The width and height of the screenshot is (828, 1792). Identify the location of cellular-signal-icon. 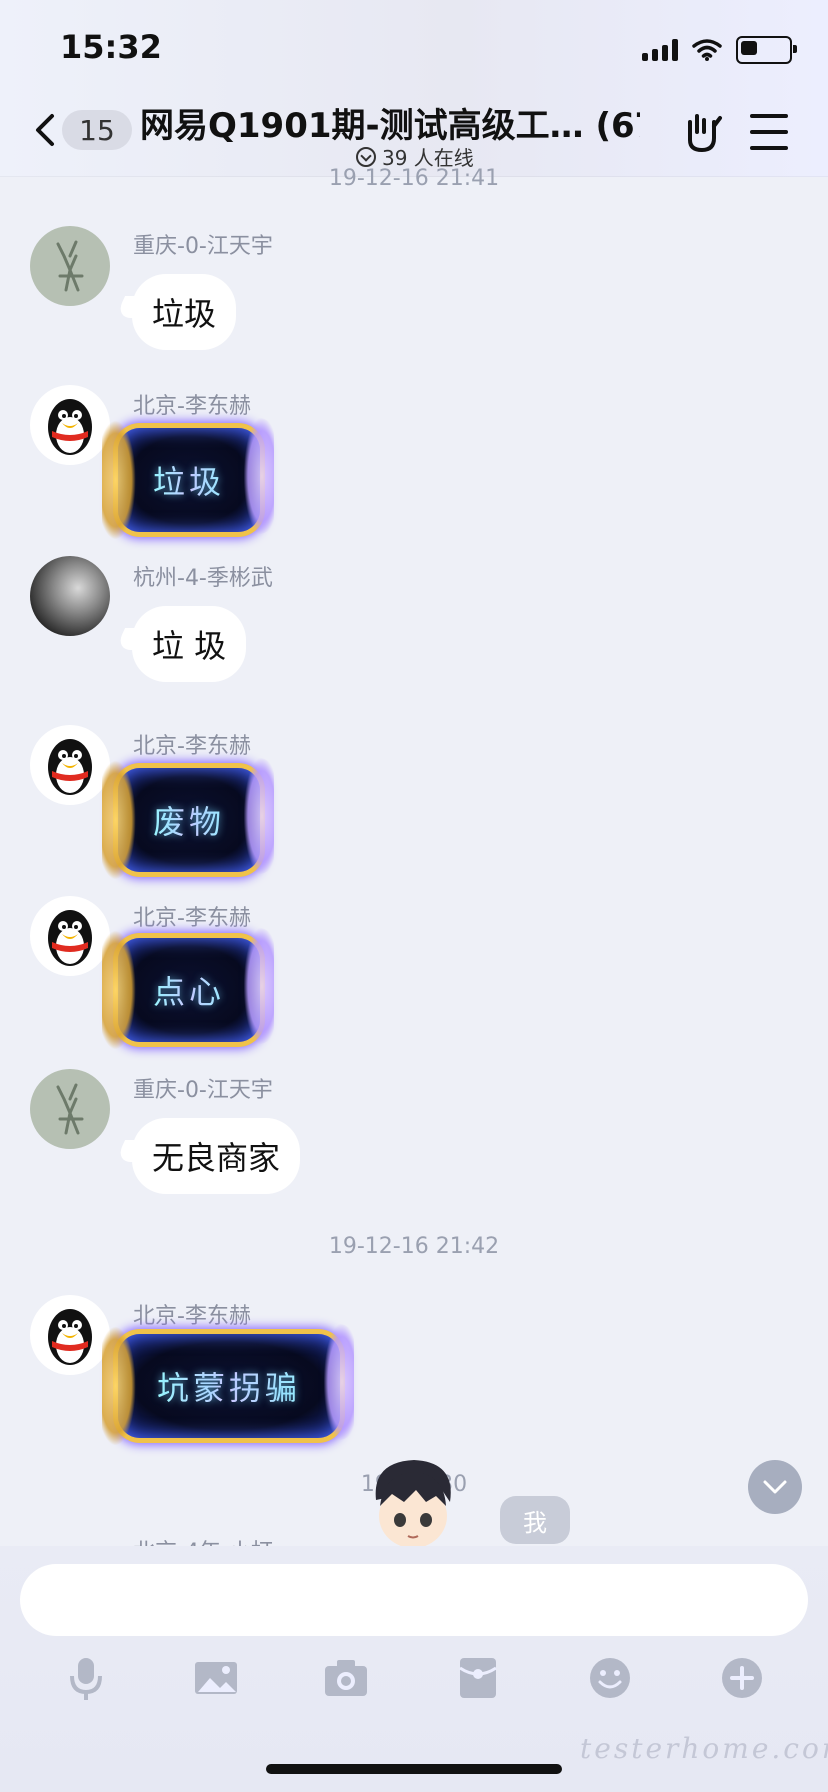
(660, 50).